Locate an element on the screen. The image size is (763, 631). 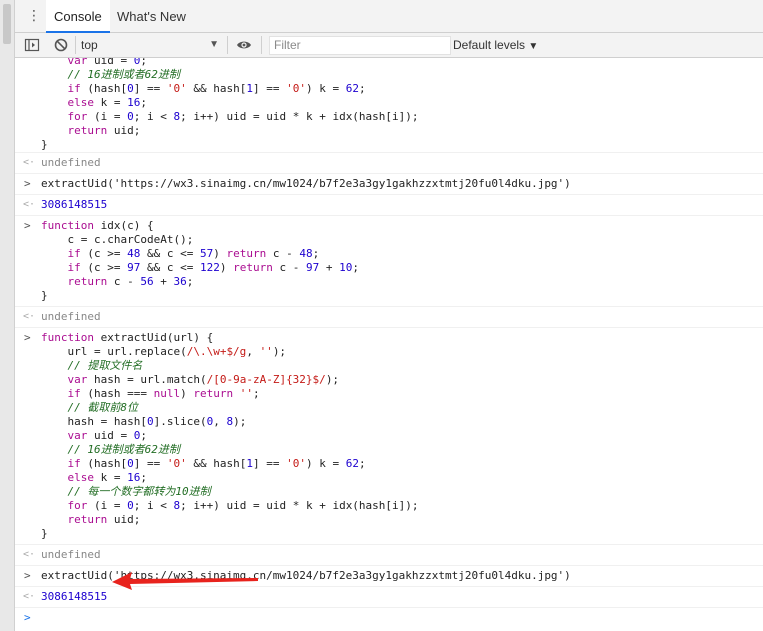
code-comment: // 提取文件名 is located at coordinates (92, 365).